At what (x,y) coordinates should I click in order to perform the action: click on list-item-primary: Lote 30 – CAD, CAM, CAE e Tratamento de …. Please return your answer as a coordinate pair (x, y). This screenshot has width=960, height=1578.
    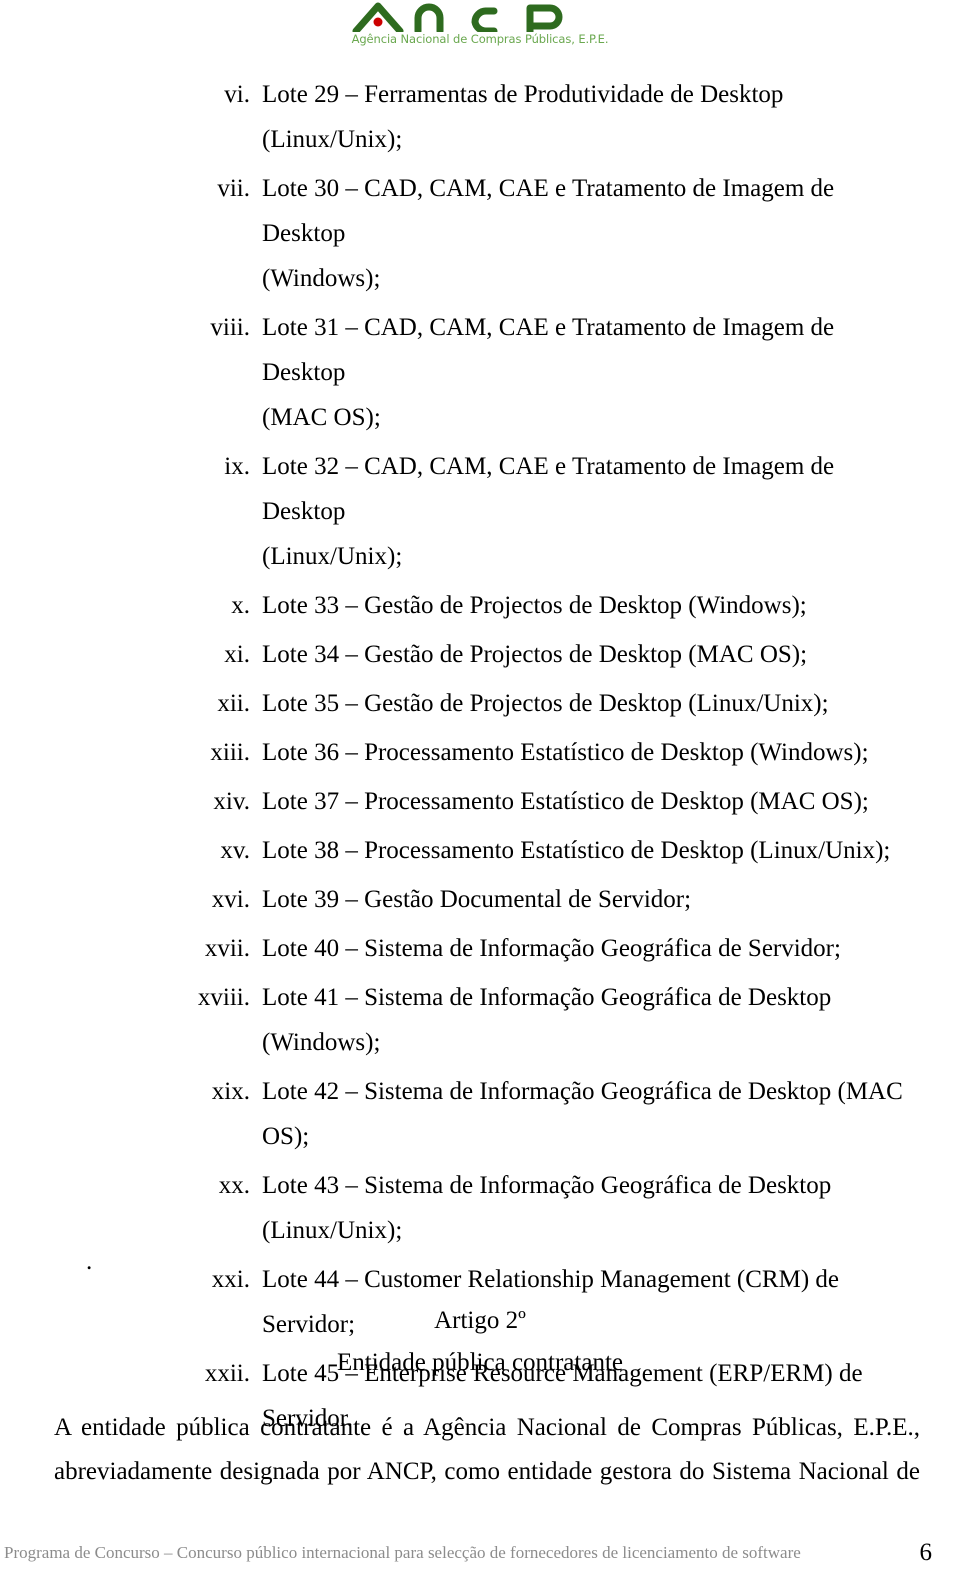
    Looking at the image, I should click on (548, 211).